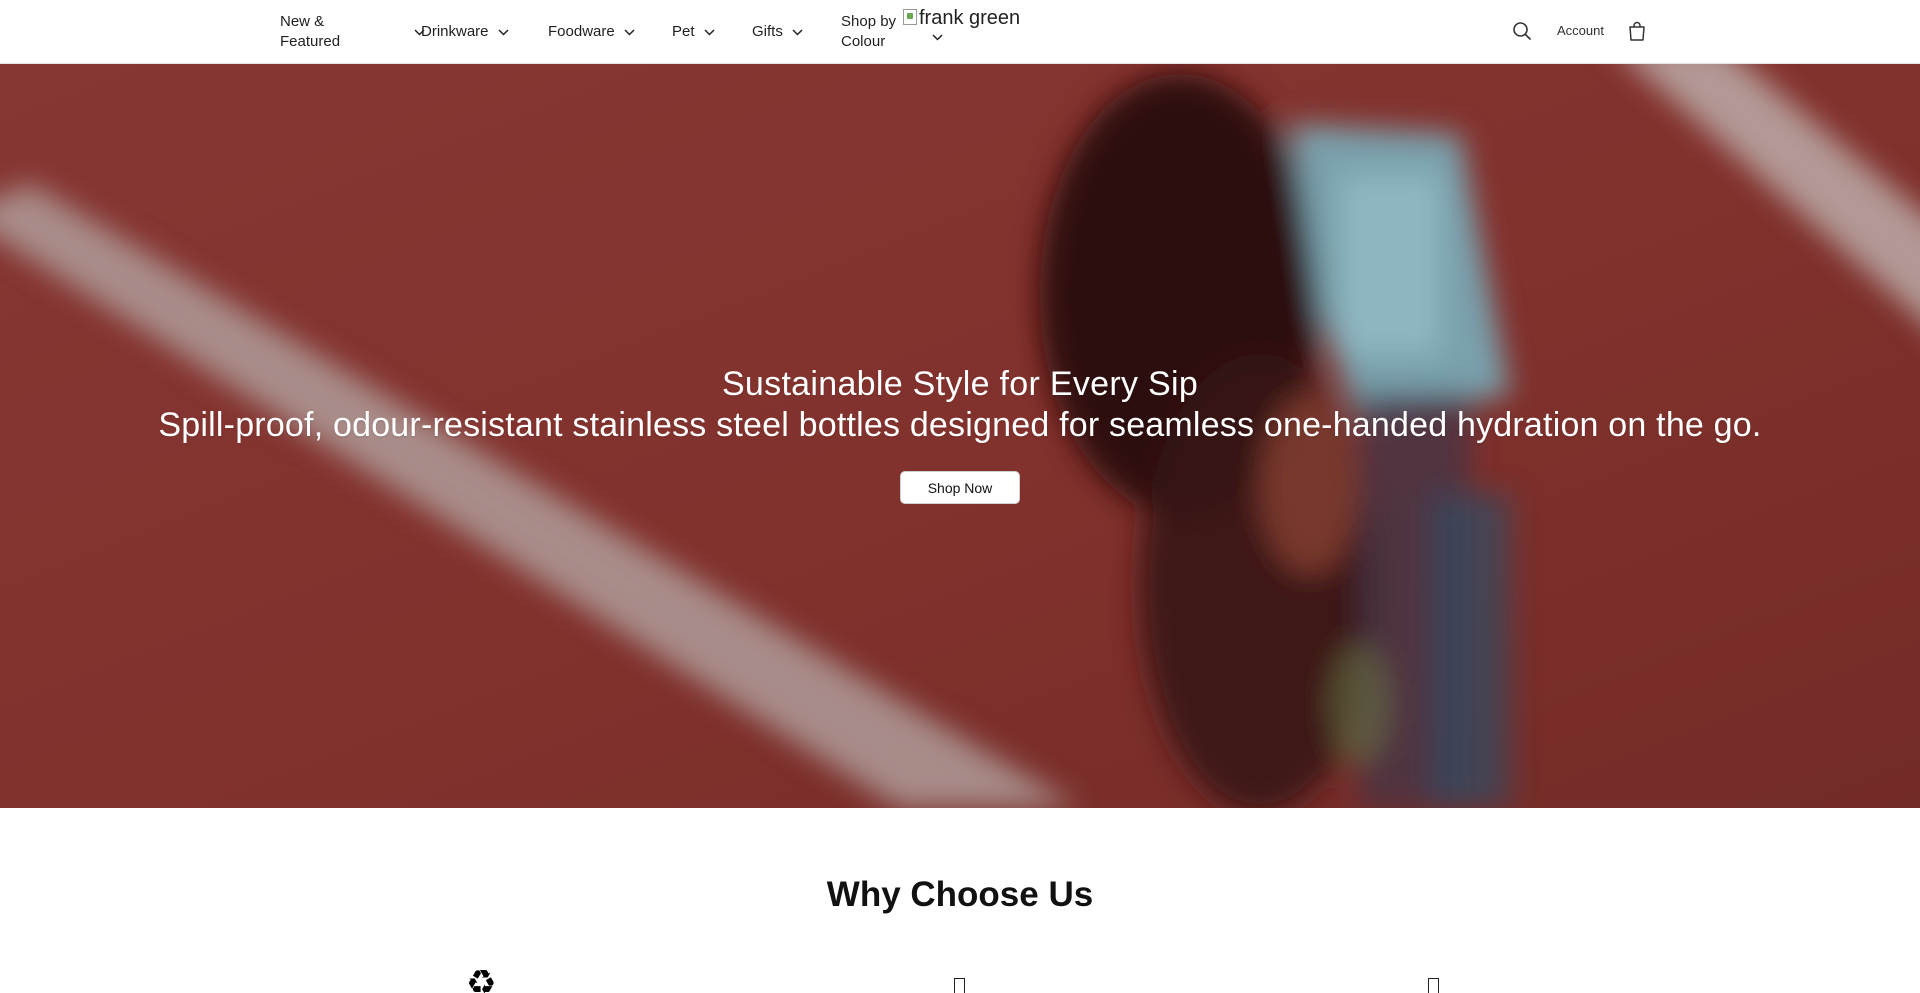 Image resolution: width=1920 pixels, height=993 pixels. What do you see at coordinates (767, 31) in the screenshot?
I see `nav-item-label: Gifts` at bounding box center [767, 31].